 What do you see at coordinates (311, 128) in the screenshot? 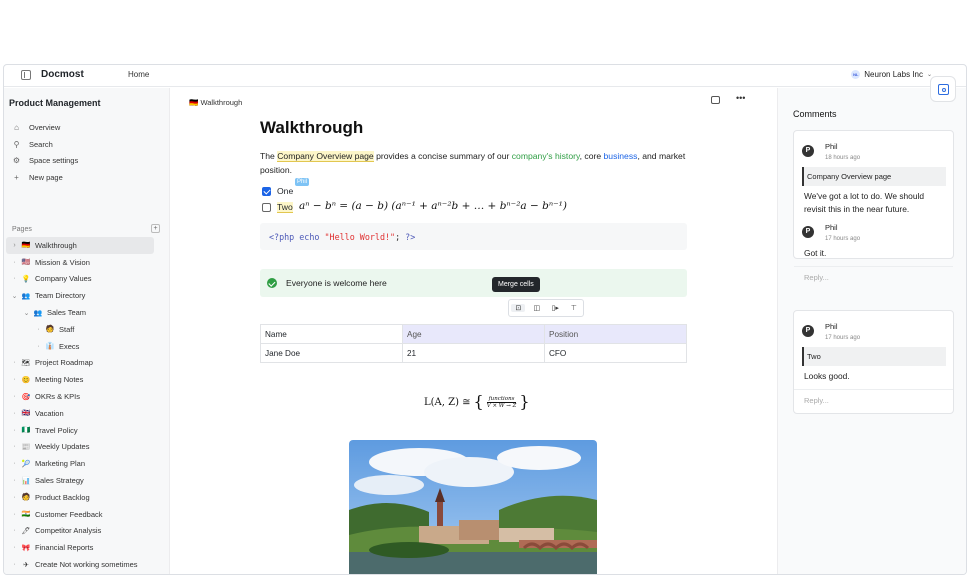
I see `page-title: Walkthrough` at bounding box center [311, 128].